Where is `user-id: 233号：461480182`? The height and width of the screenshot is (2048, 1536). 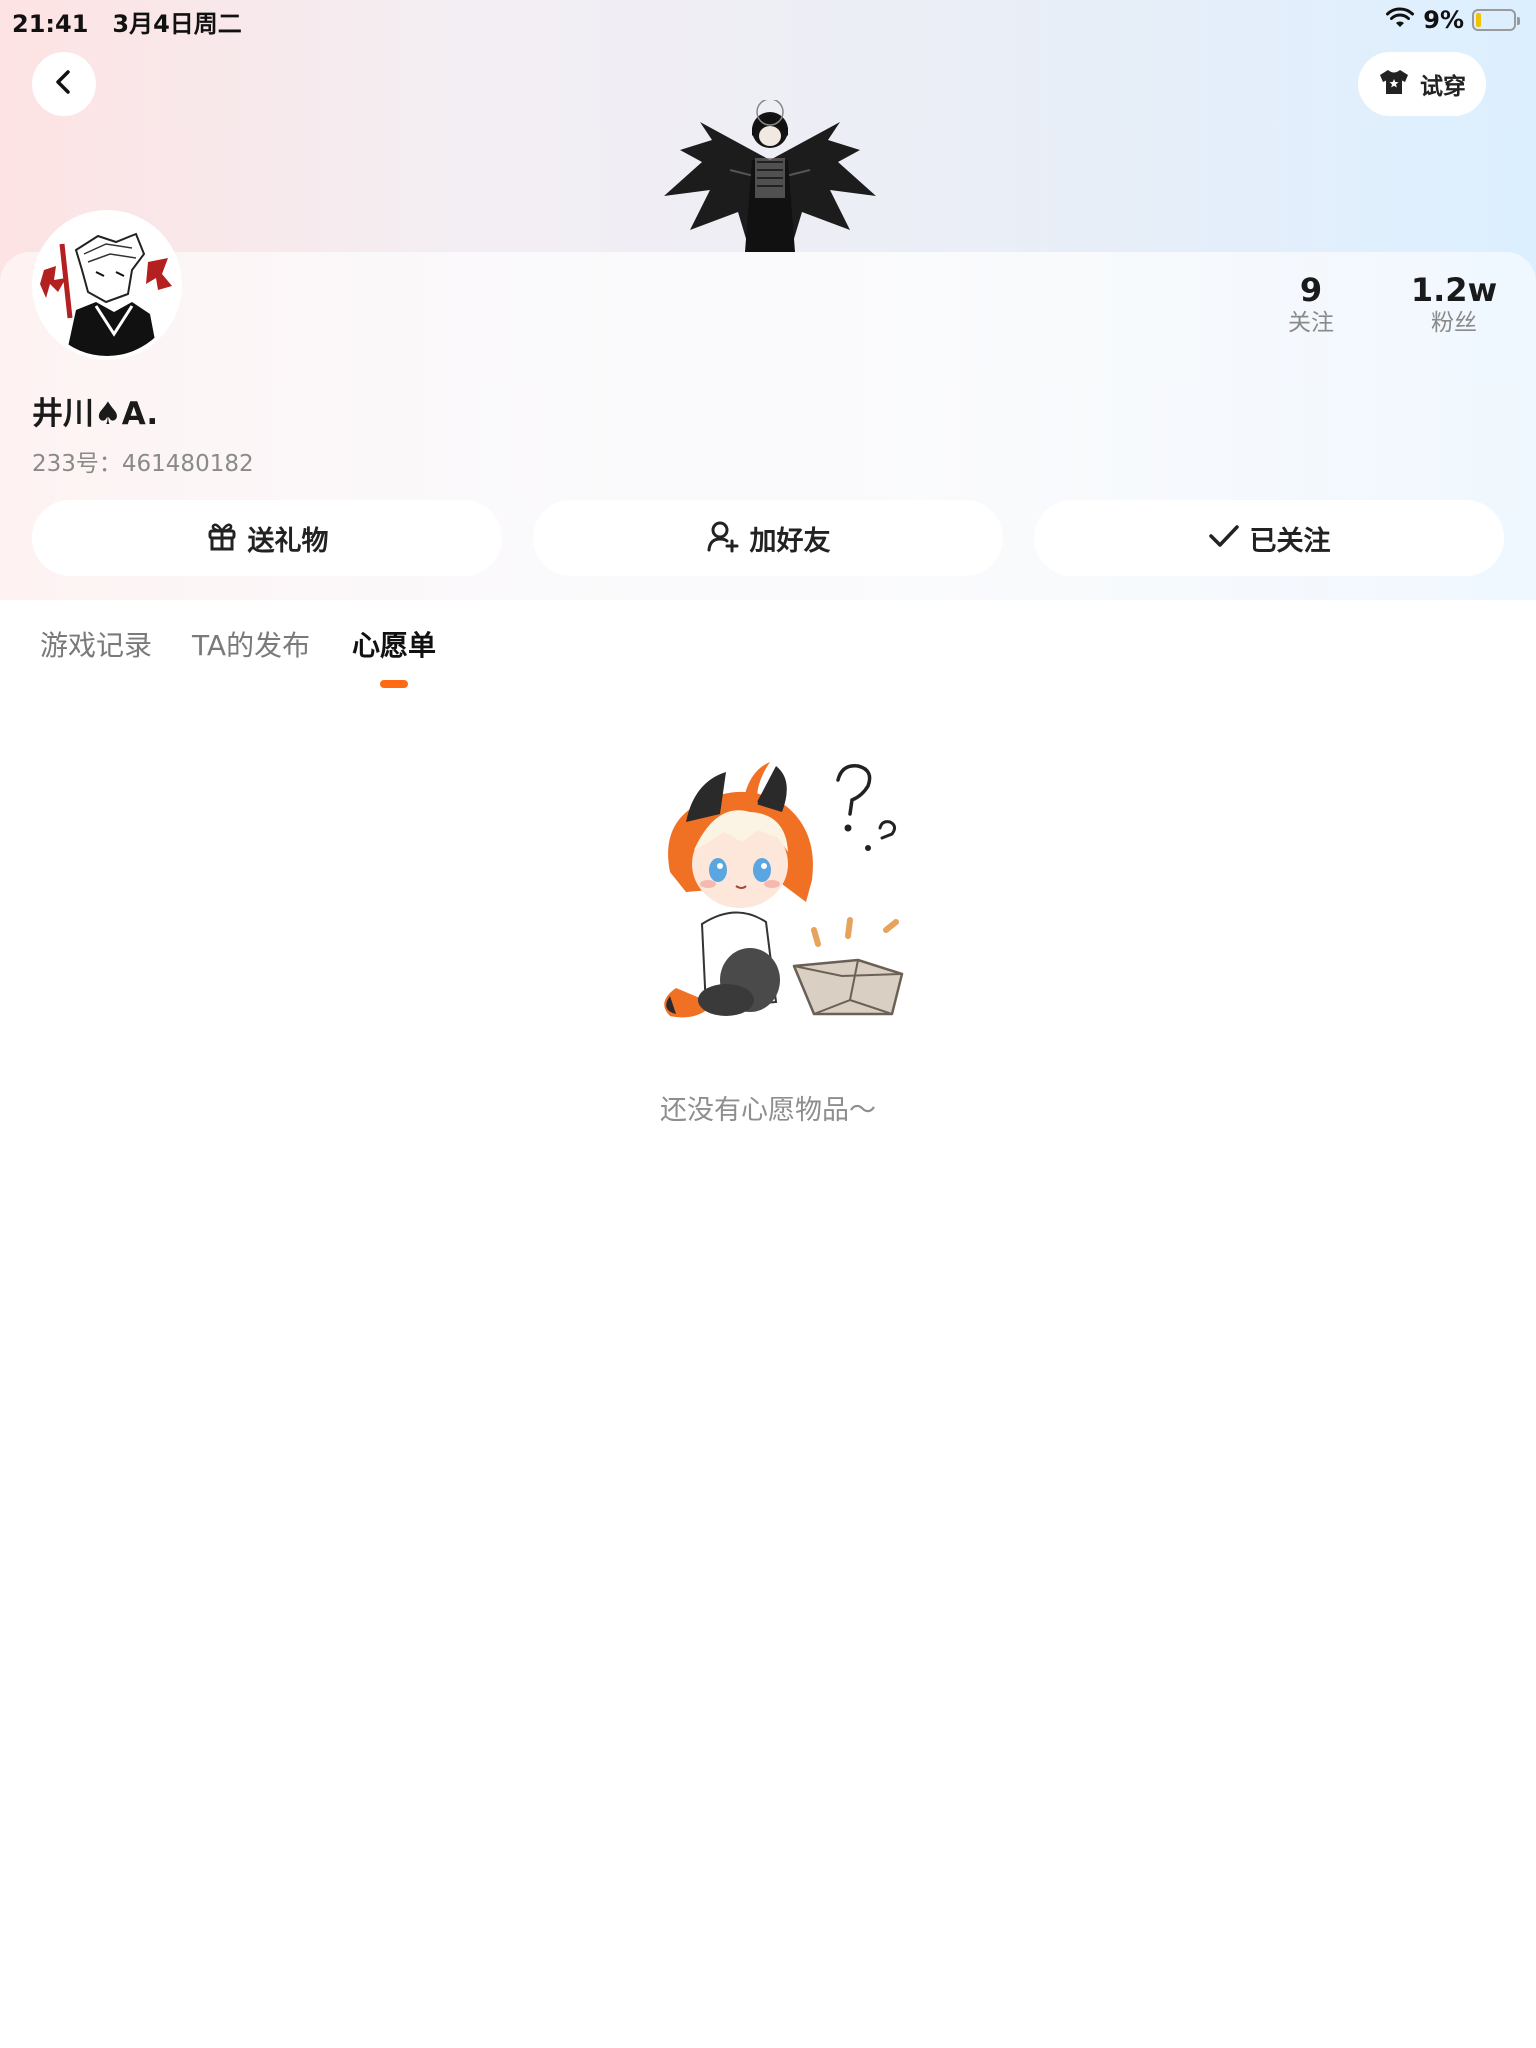 user-id: 233号：461480182 is located at coordinates (143, 464).